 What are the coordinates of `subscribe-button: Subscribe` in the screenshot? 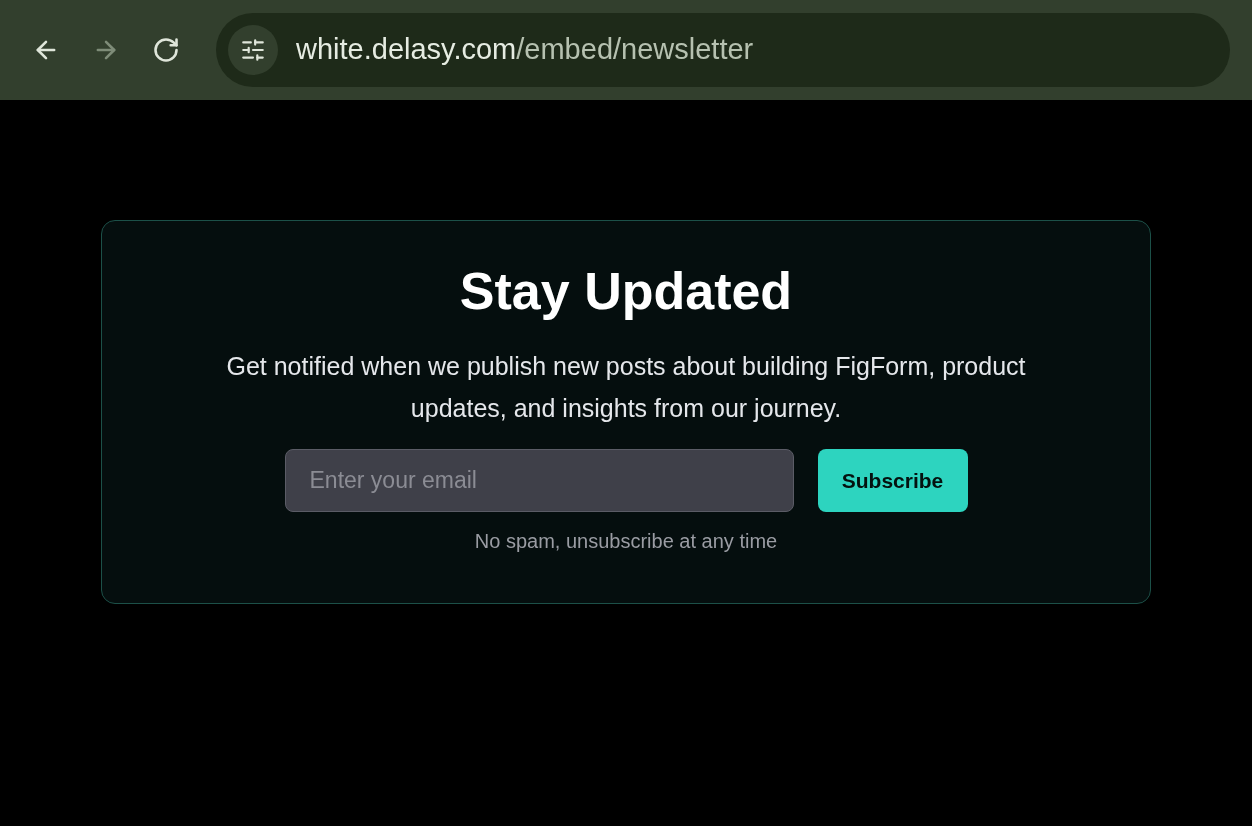 It's located at (892, 480).